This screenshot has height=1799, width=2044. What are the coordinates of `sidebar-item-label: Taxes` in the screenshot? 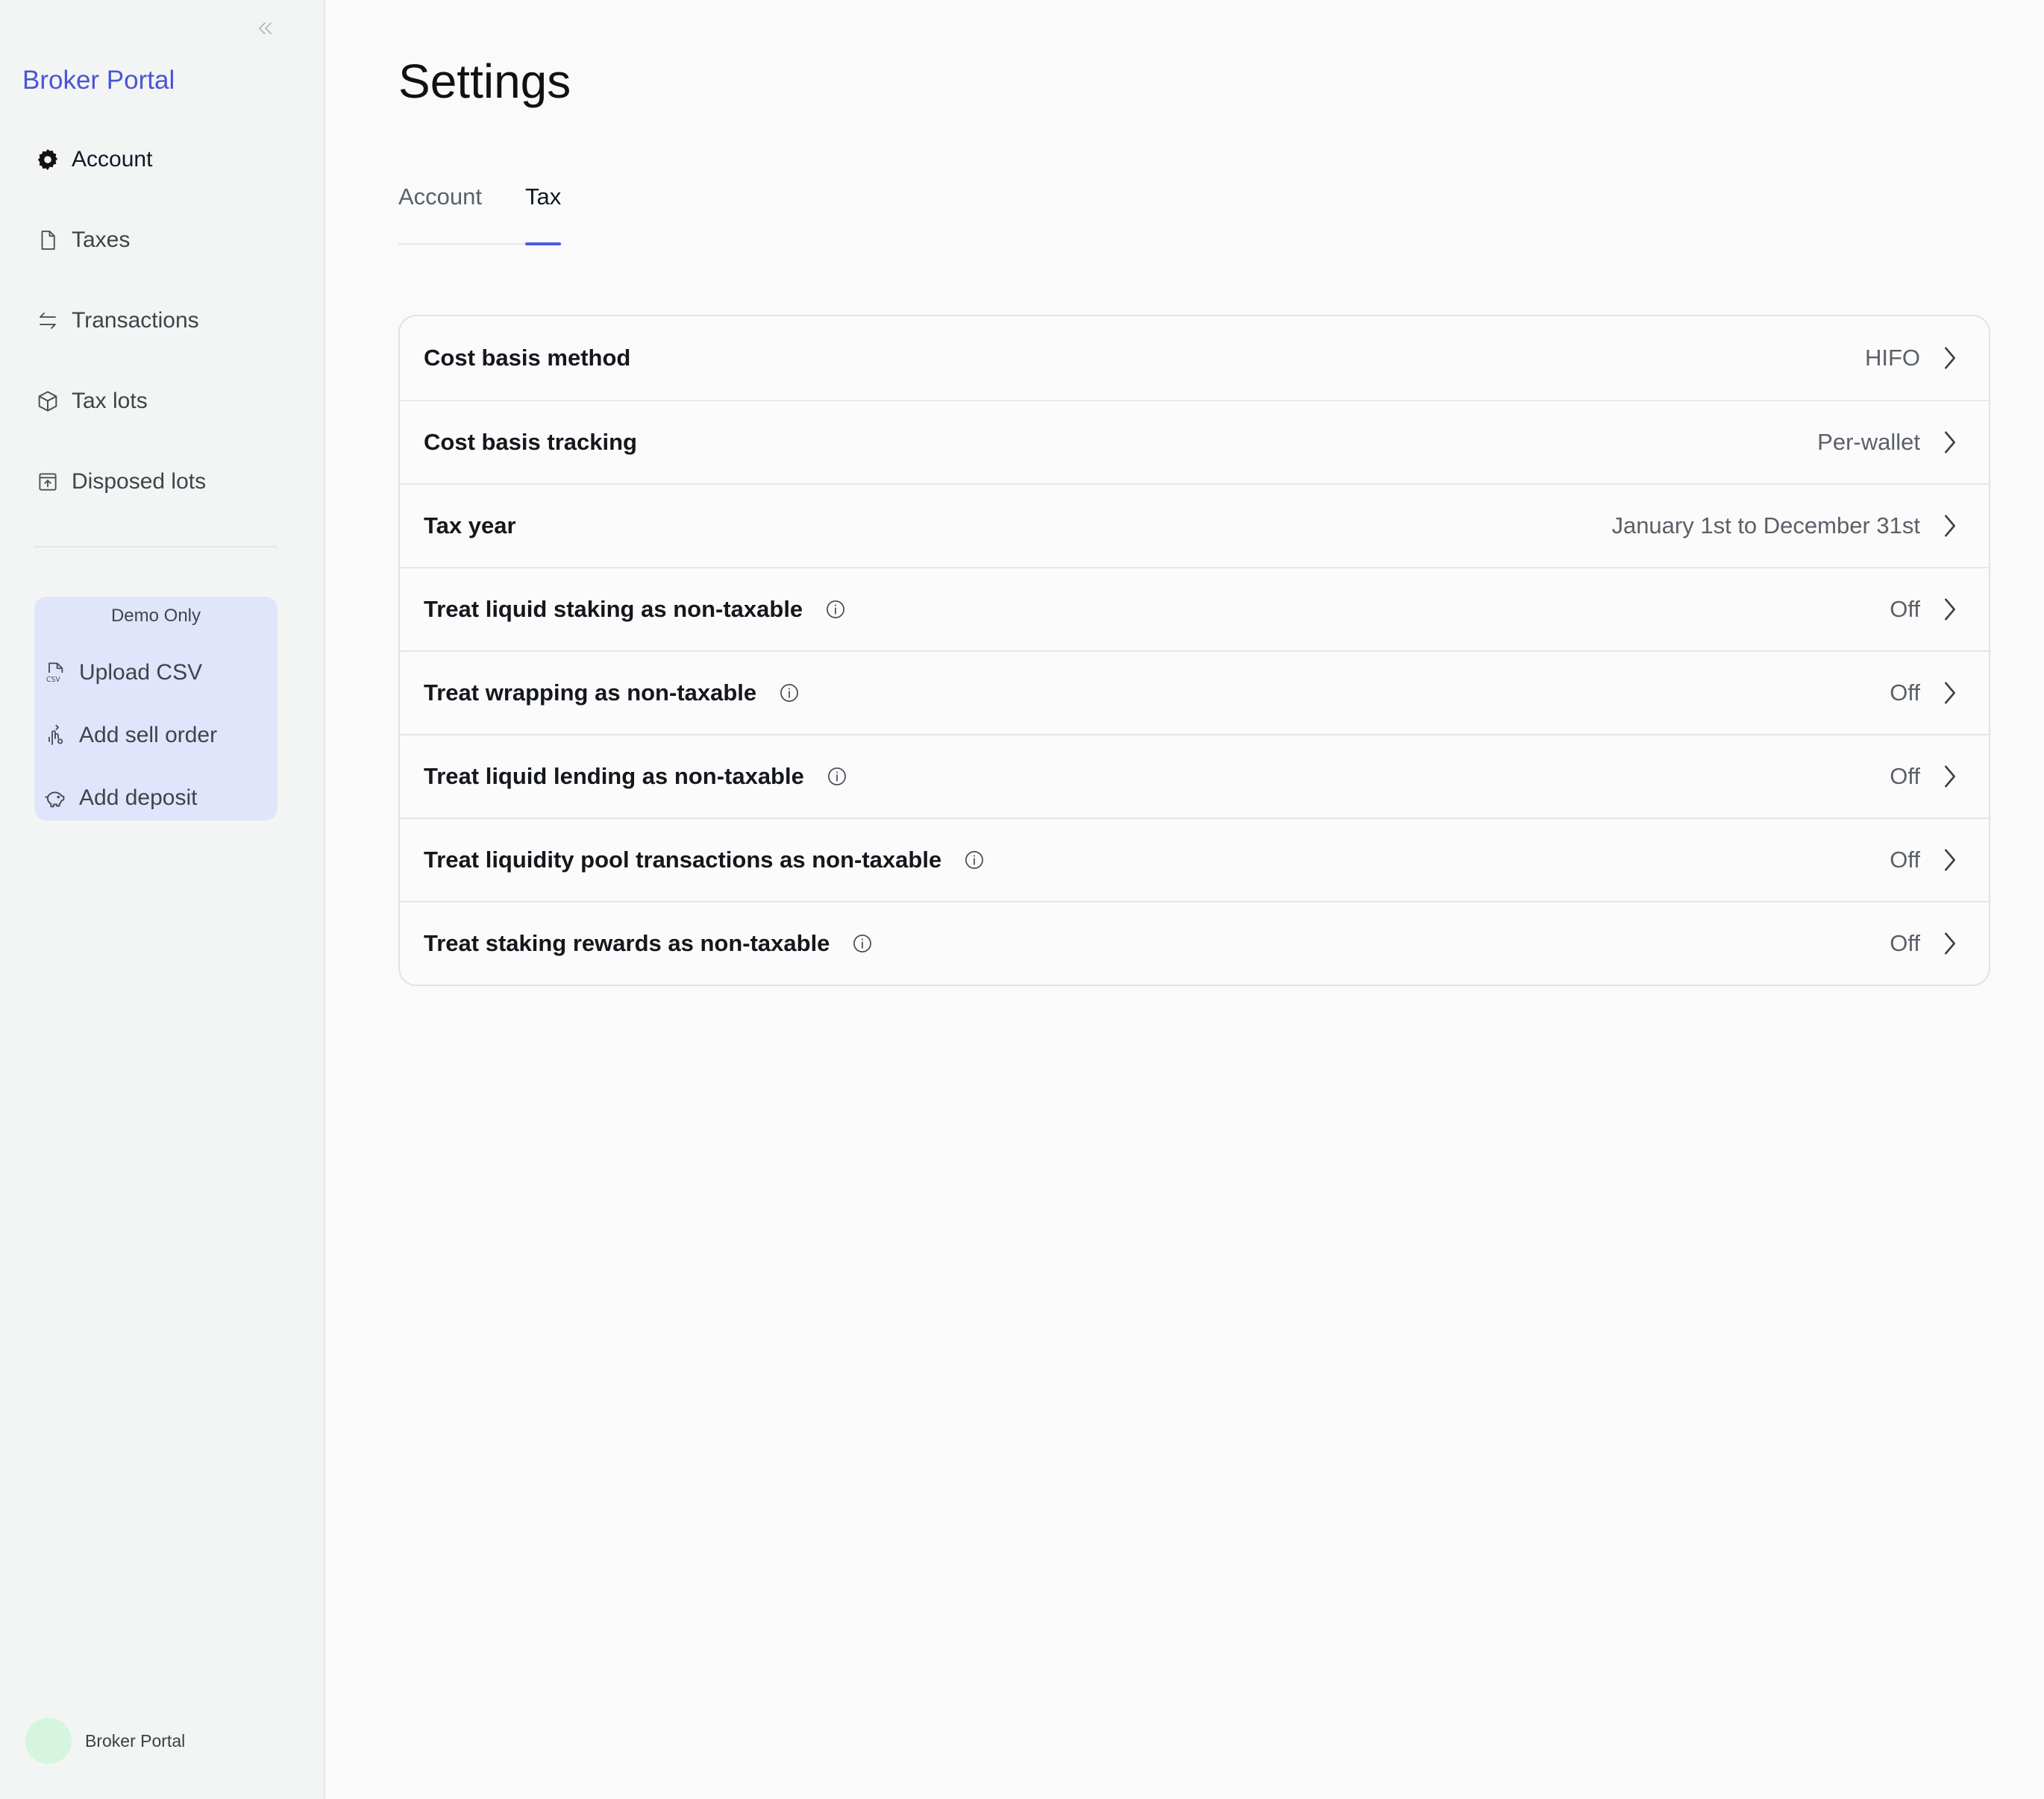 It's located at (102, 239).